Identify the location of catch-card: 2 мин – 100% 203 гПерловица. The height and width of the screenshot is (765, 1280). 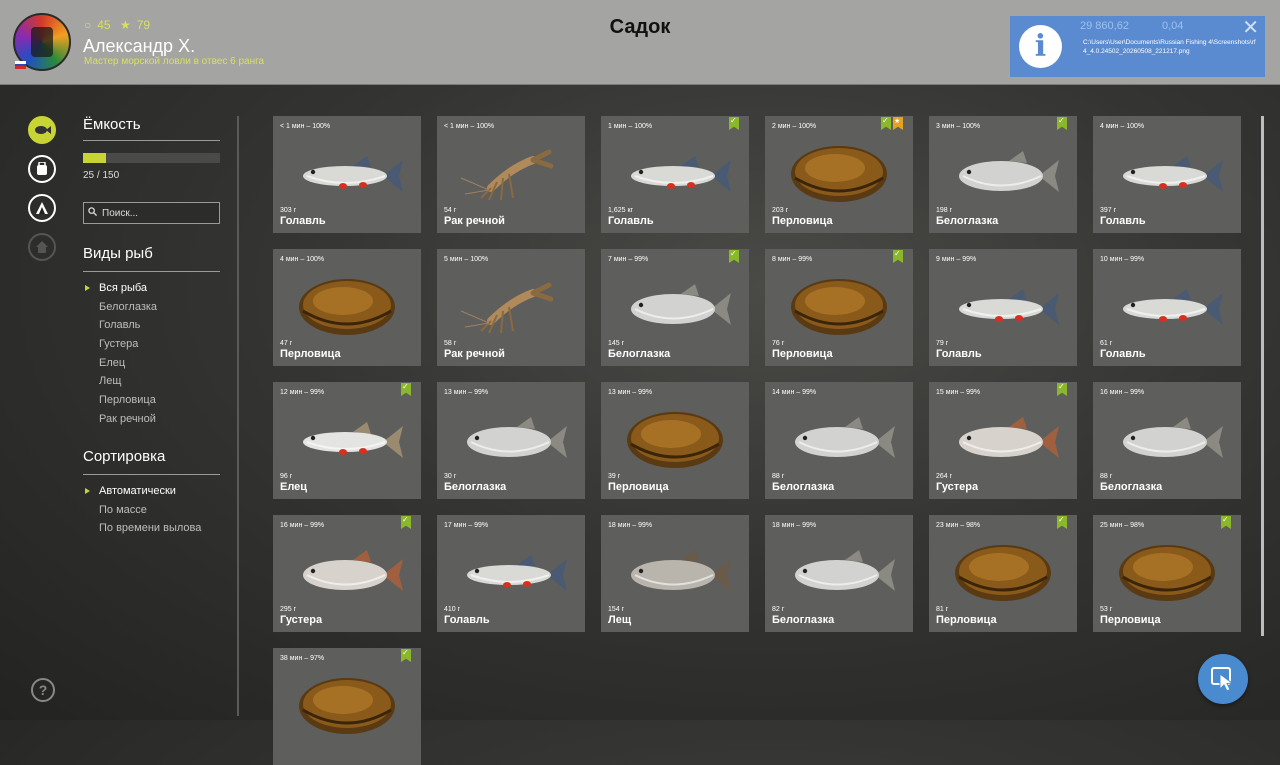
(839, 174).